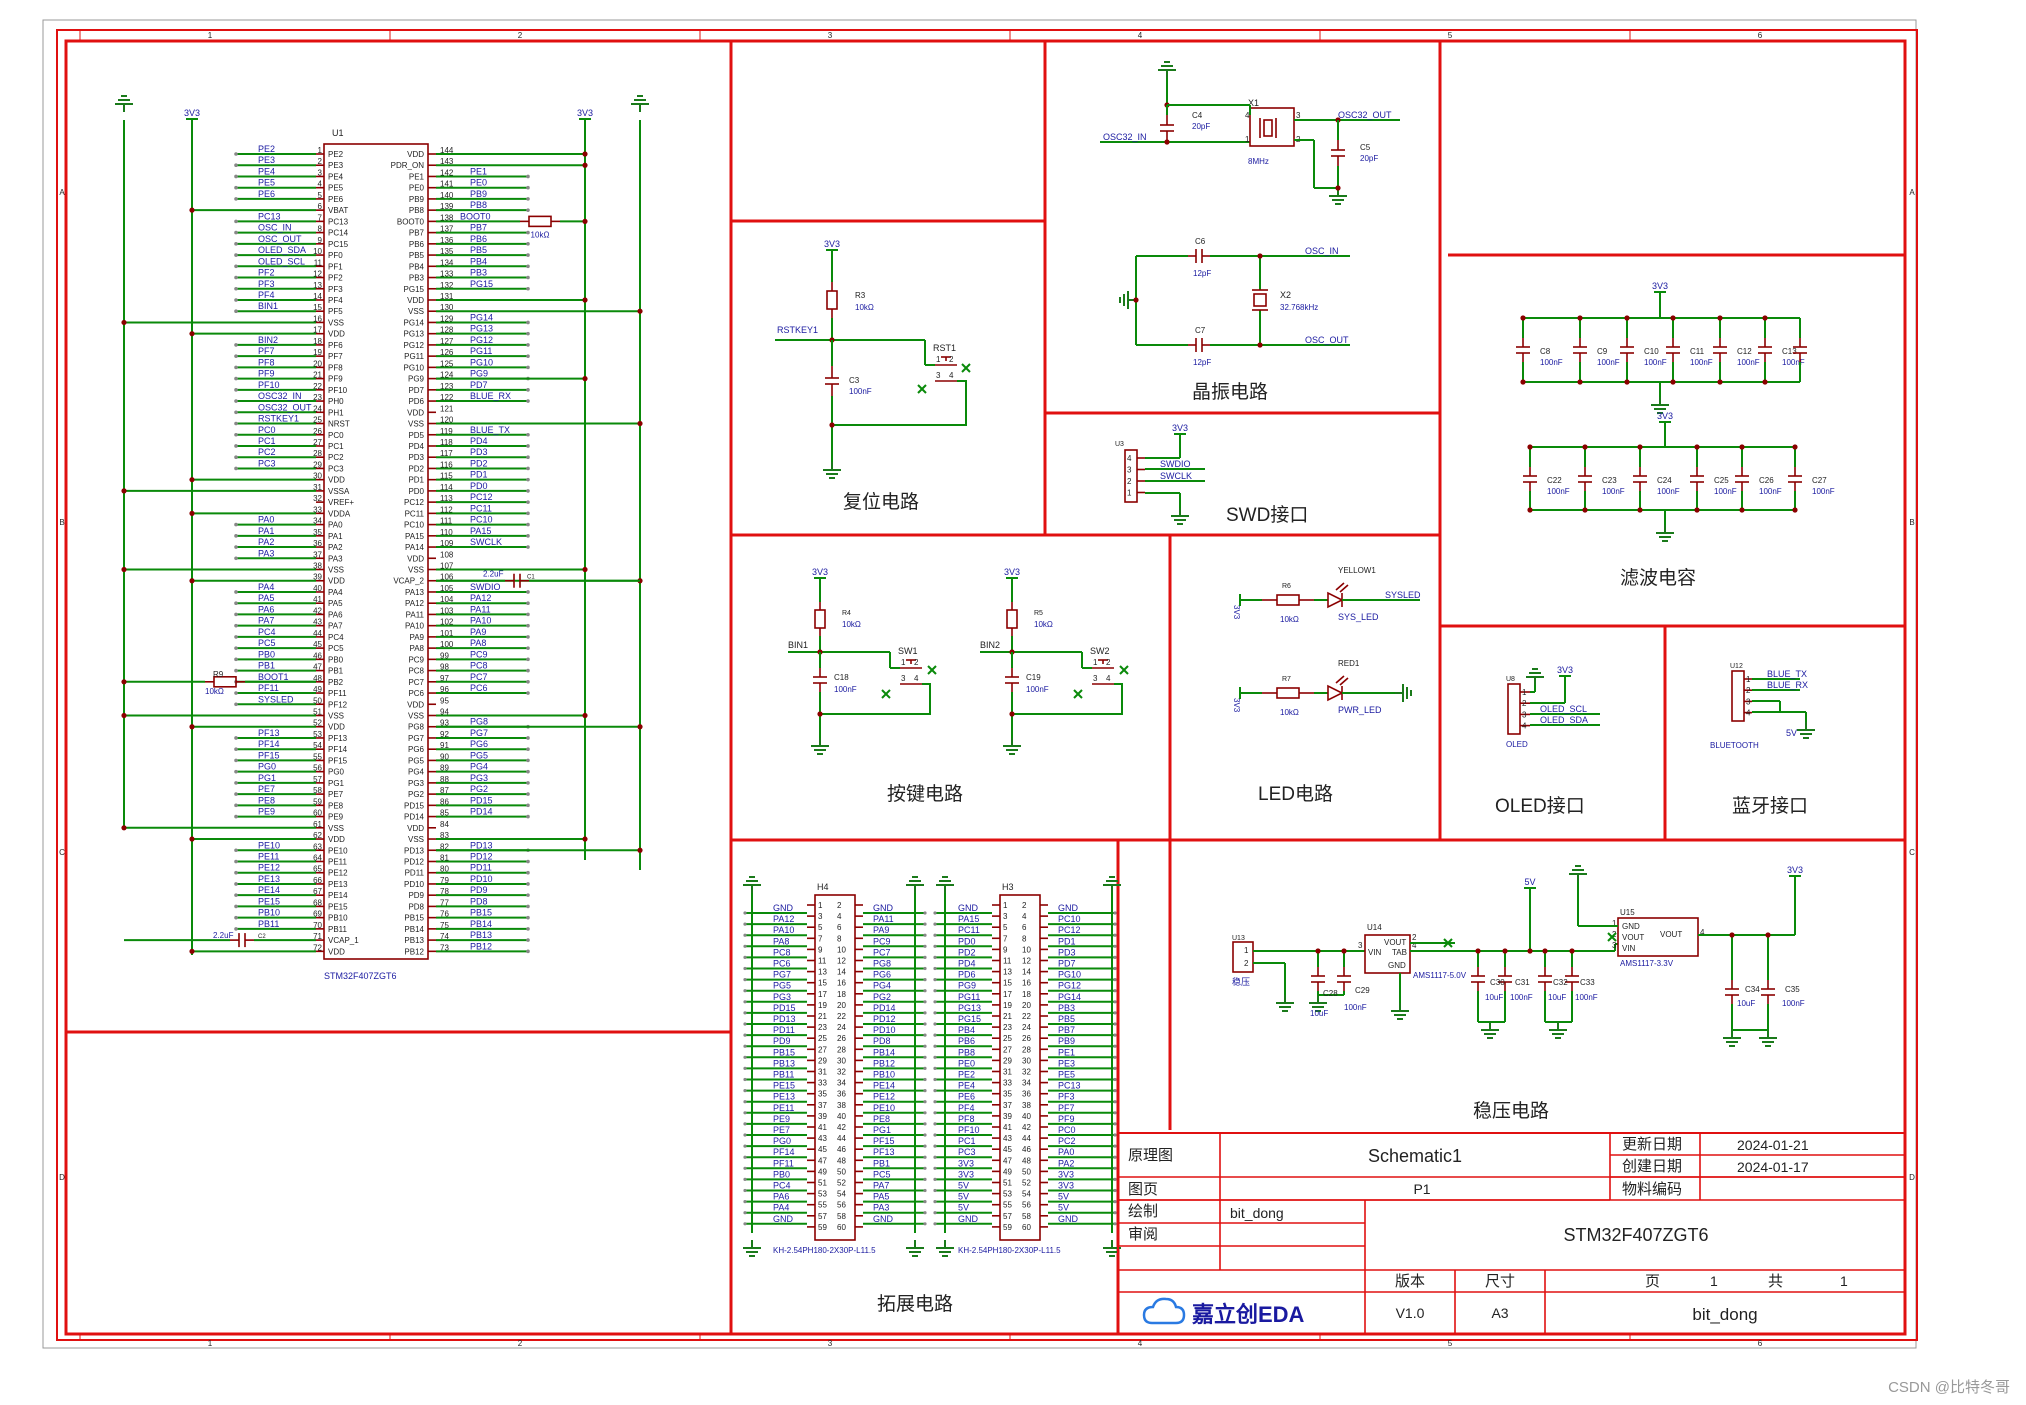 The height and width of the screenshot is (1405, 2026). Describe the element at coordinates (841, 1072) in the screenshot. I see `pin-number: 32` at that location.